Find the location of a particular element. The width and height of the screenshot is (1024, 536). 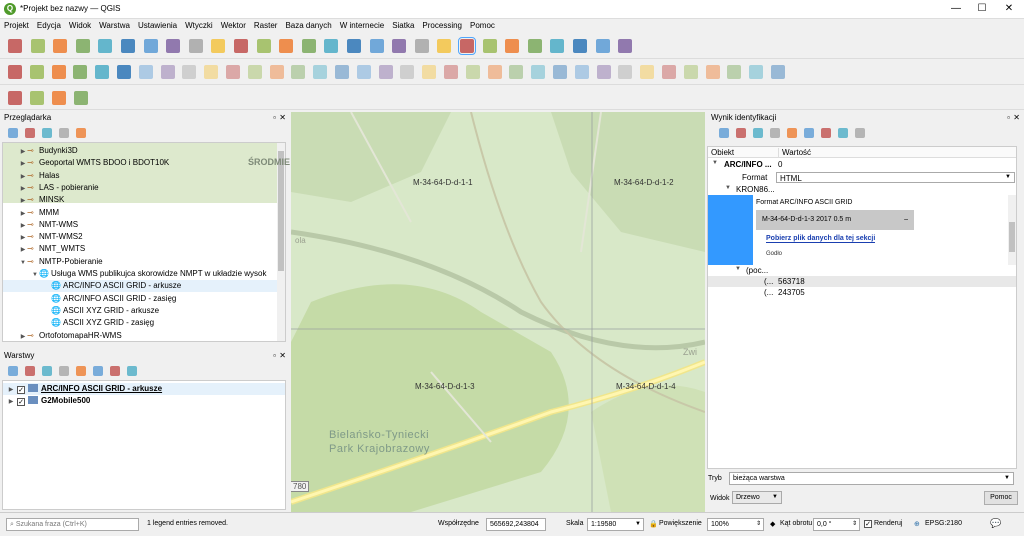

tb2-tool-29-icon is located at coordinates (647, 72).